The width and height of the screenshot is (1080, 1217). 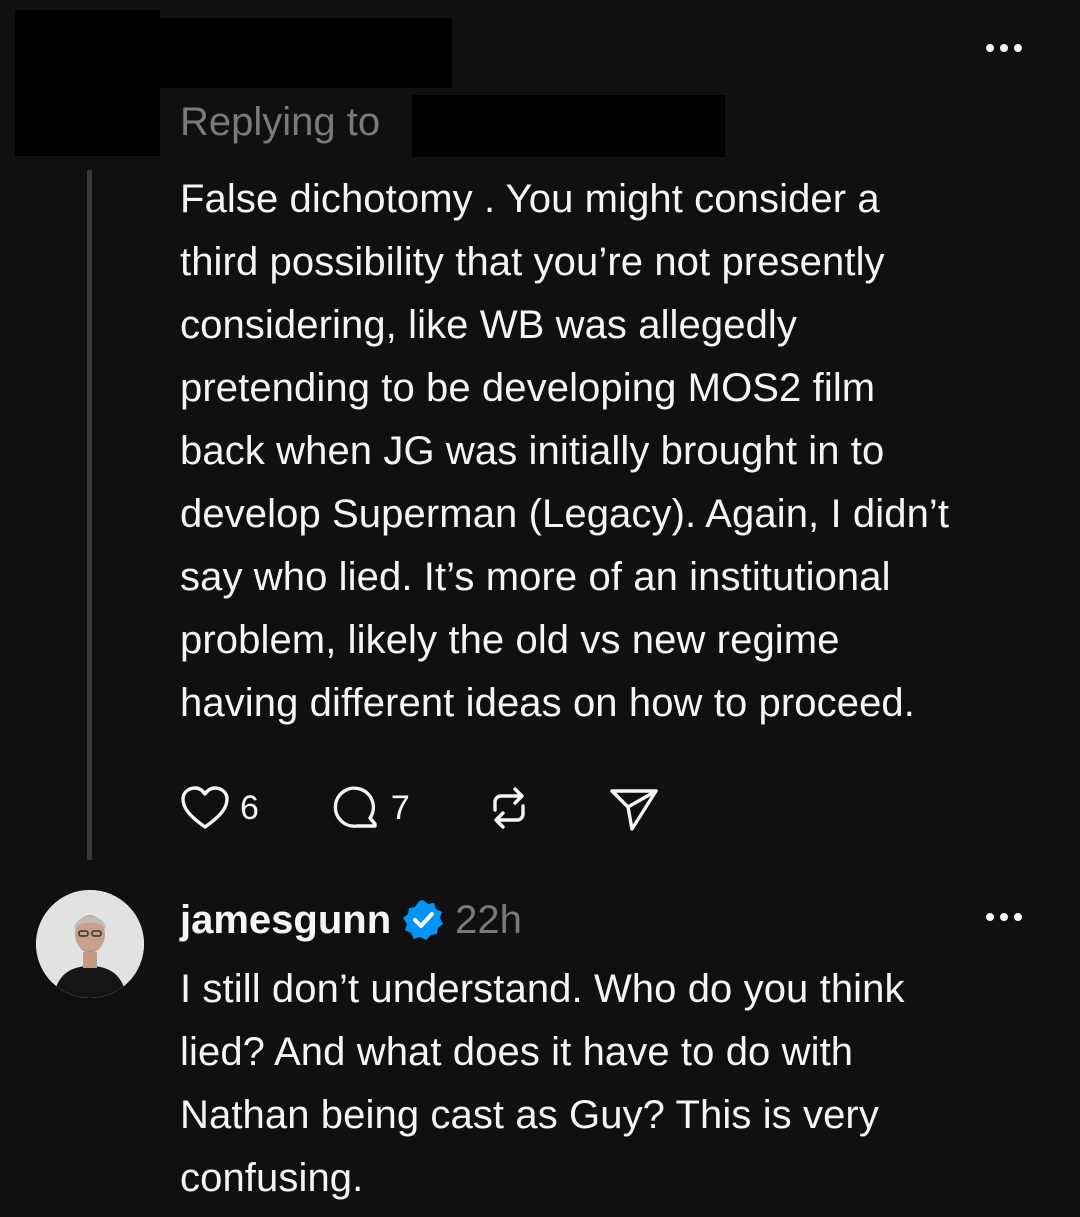 I want to click on post-action-bar: 6 7, so click(x=420, y=808).